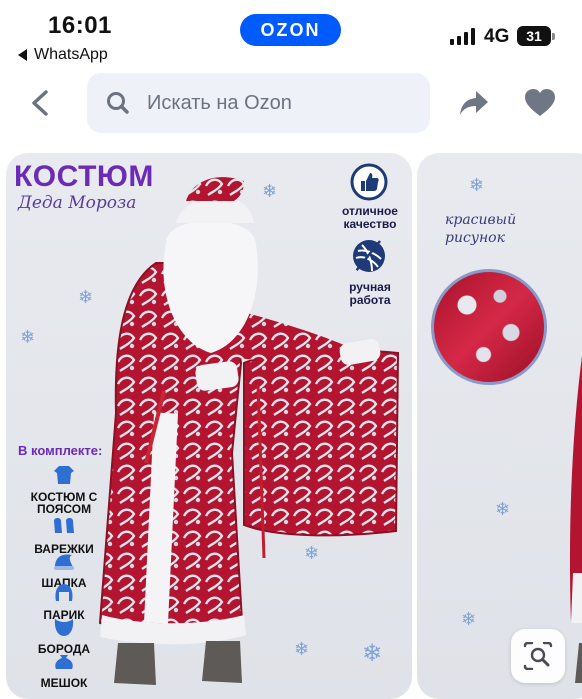 This screenshot has width=582, height=699. Describe the element at coordinates (64, 662) in the screenshot. I see `sack-icon` at that location.